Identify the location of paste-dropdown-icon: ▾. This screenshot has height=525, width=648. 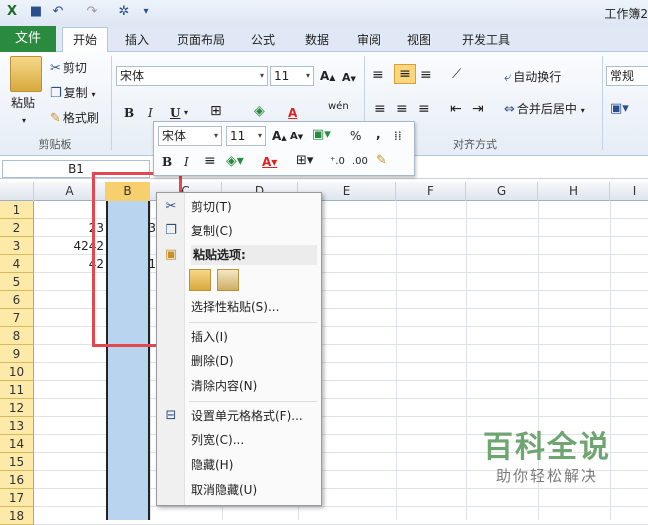
(24, 121).